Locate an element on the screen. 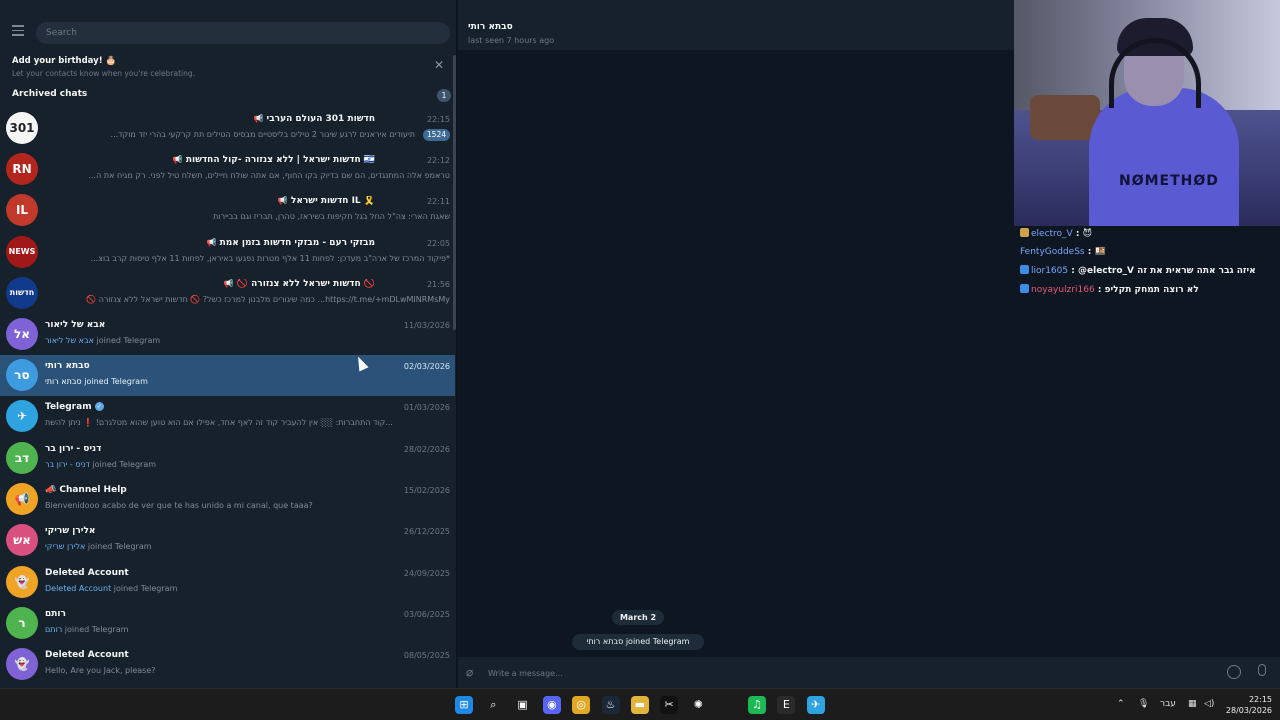 This screenshot has width=1280, height=720. chat-preview-contact: אבא של ליאור is located at coordinates (69, 340).